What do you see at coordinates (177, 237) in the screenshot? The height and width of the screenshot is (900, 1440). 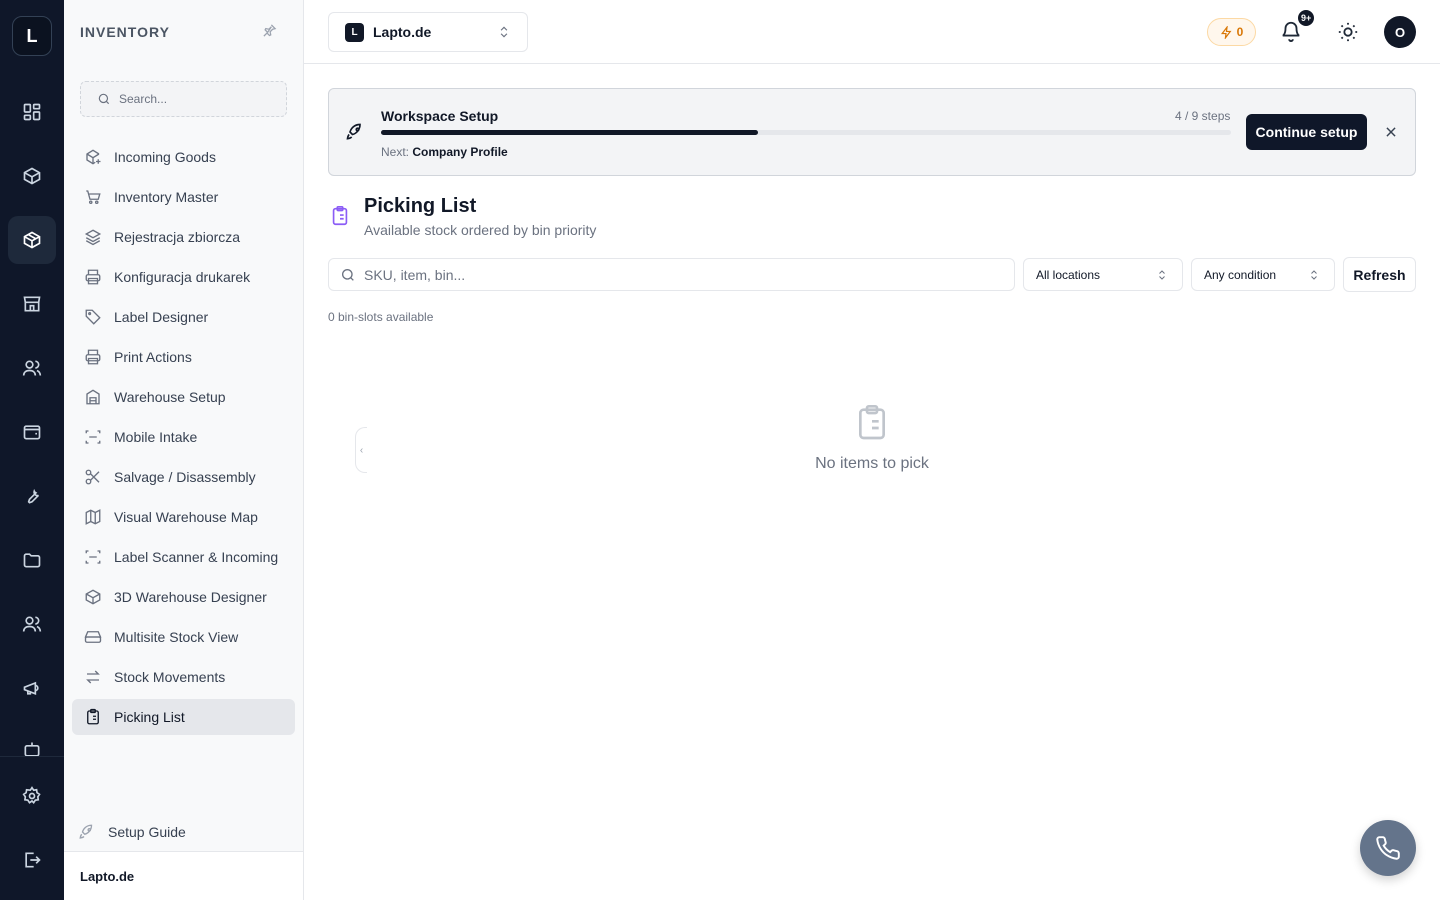 I see `sidebar-item-label: Rejestracja zbiorcza` at bounding box center [177, 237].